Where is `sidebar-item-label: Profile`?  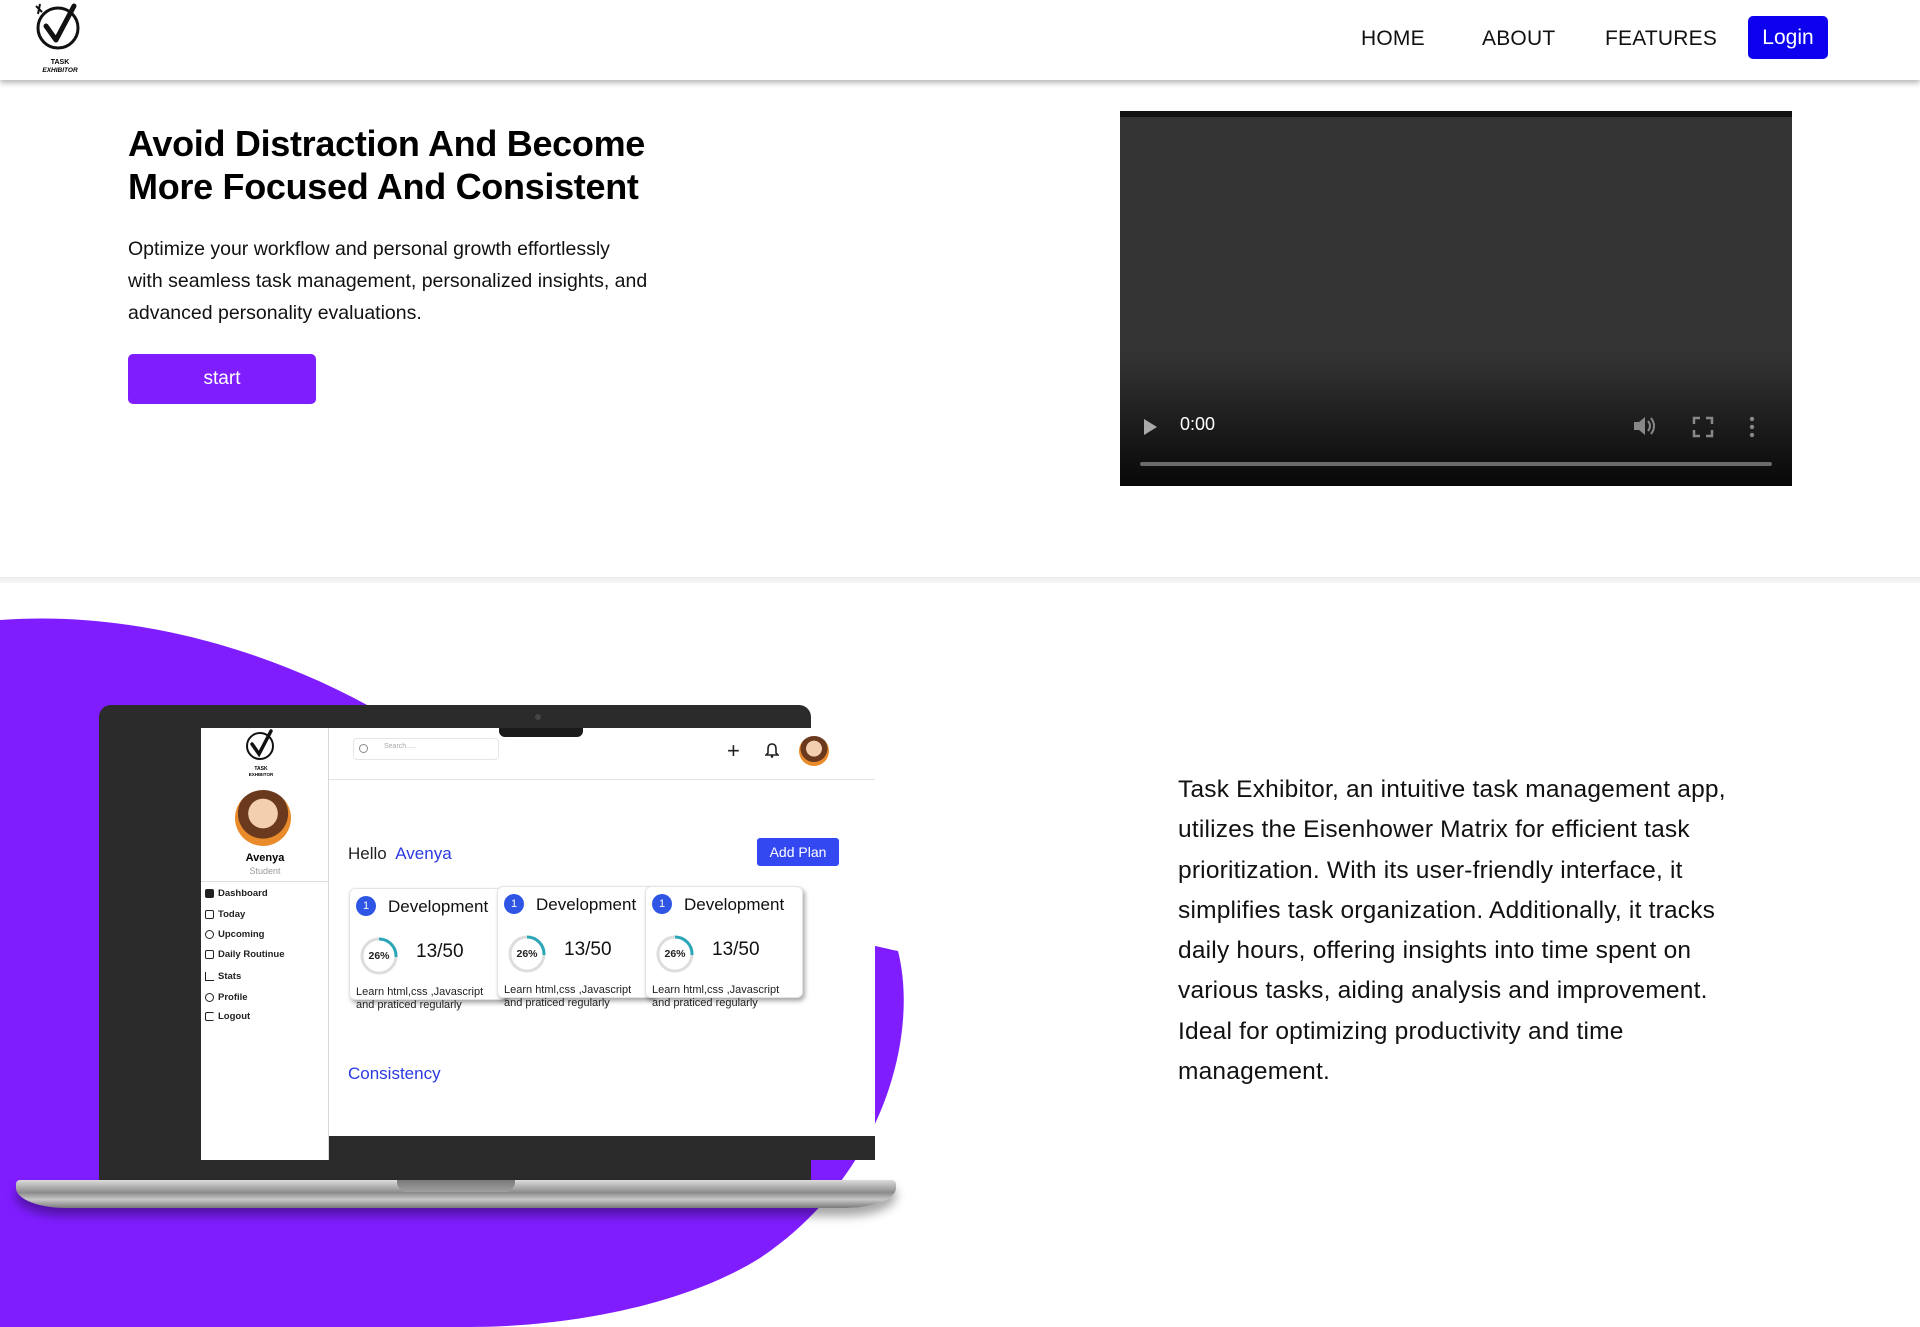
sidebar-item-label: Profile is located at coordinates (233, 997).